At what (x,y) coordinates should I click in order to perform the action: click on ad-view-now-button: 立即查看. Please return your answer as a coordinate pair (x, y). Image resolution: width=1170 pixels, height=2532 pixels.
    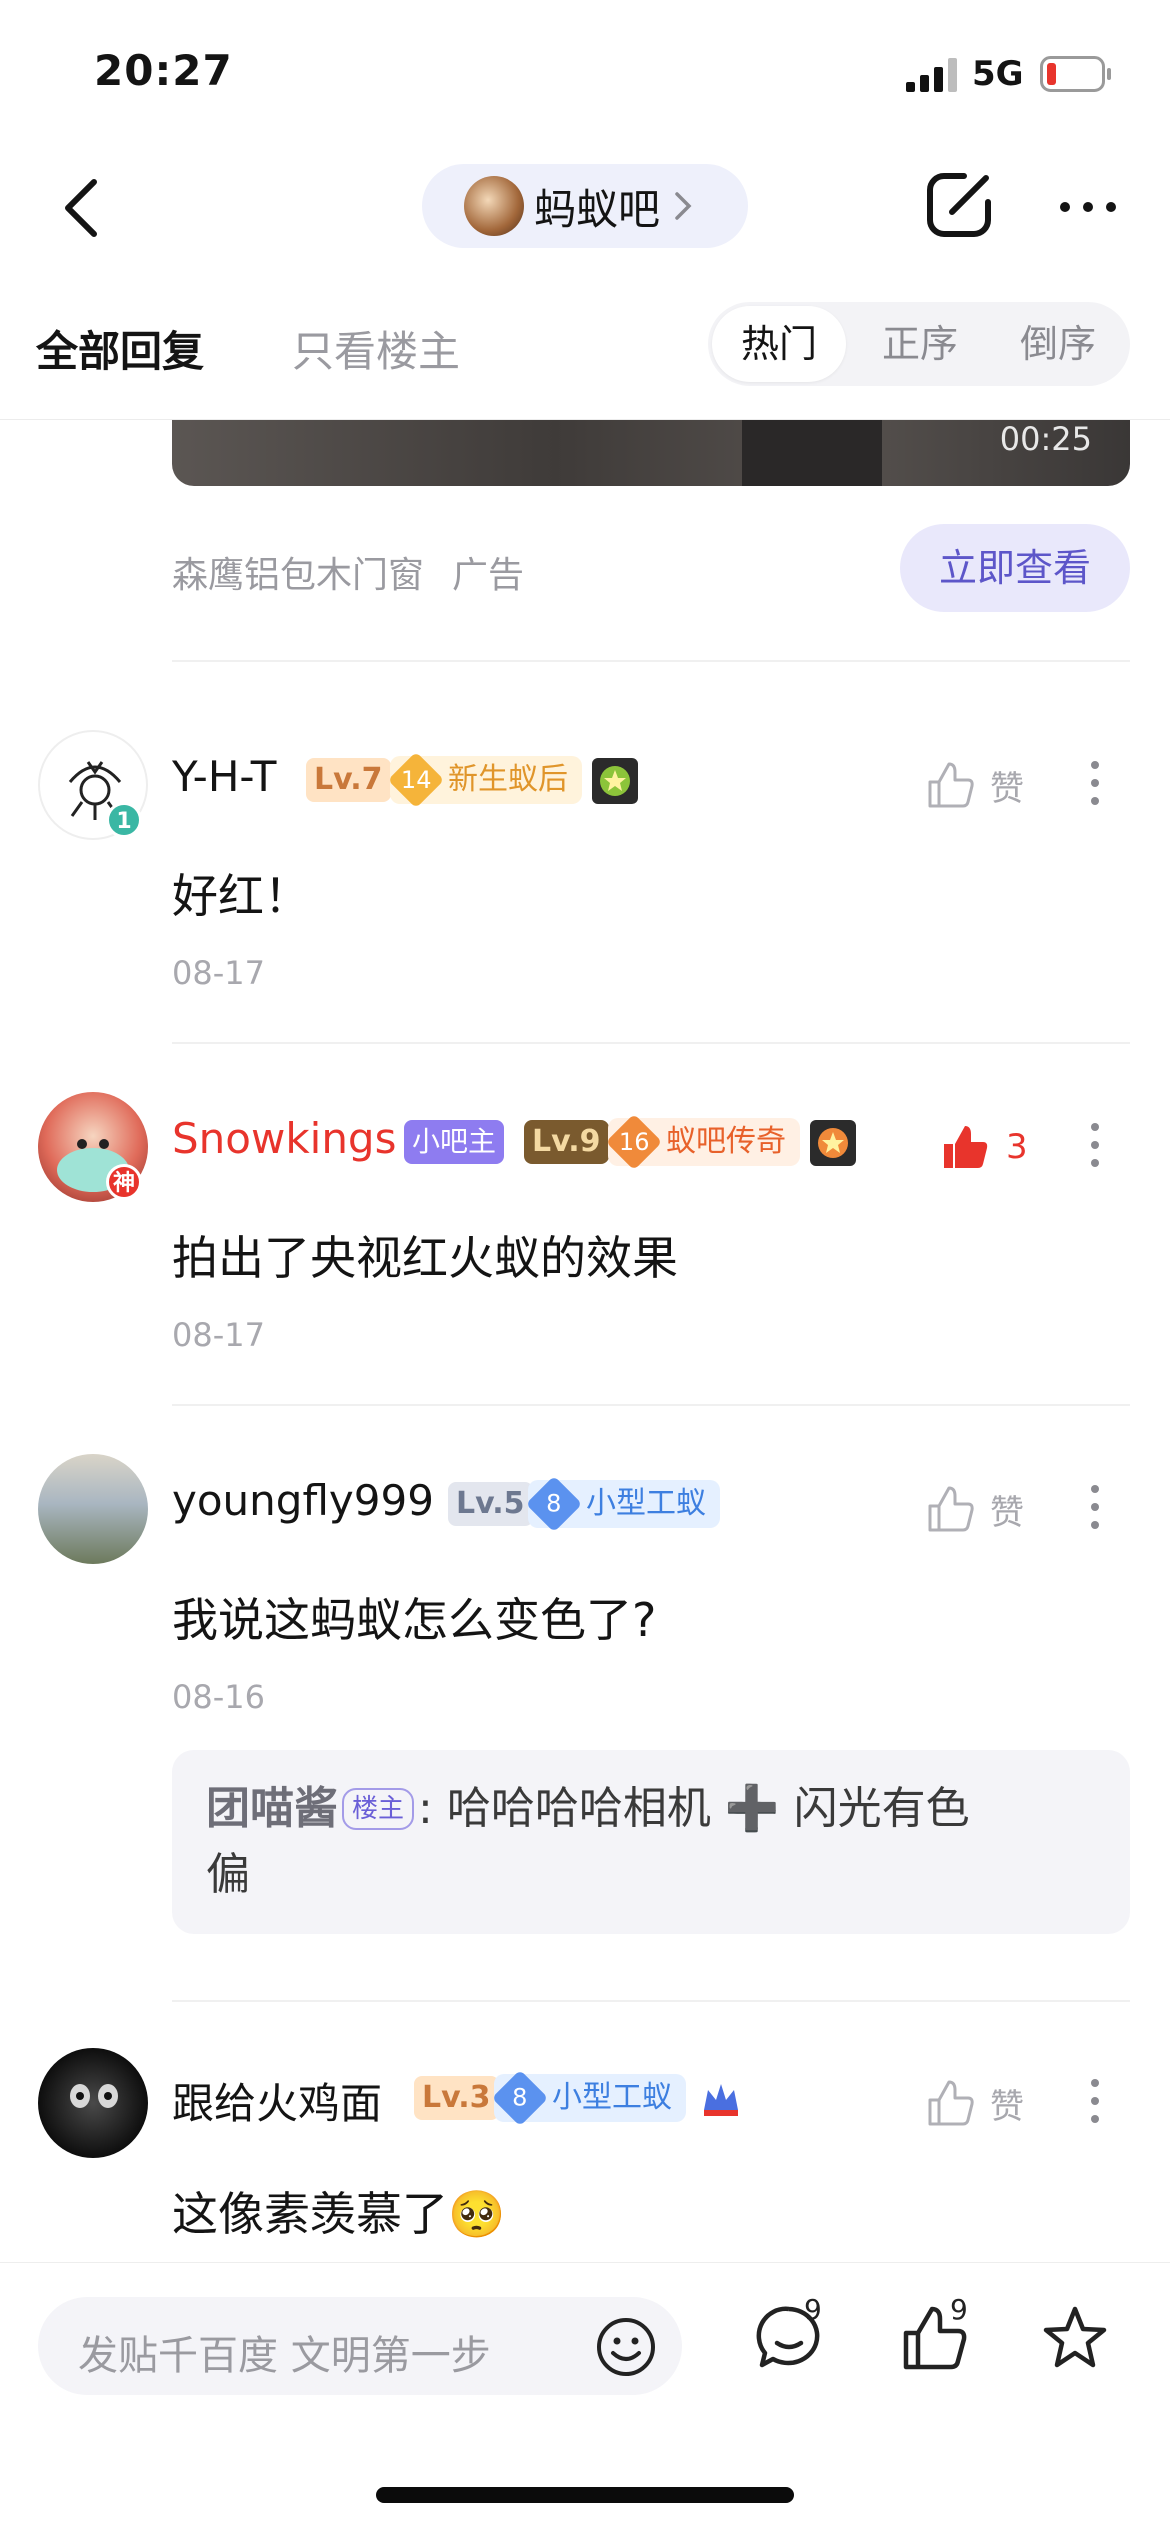
    Looking at the image, I should click on (1015, 568).